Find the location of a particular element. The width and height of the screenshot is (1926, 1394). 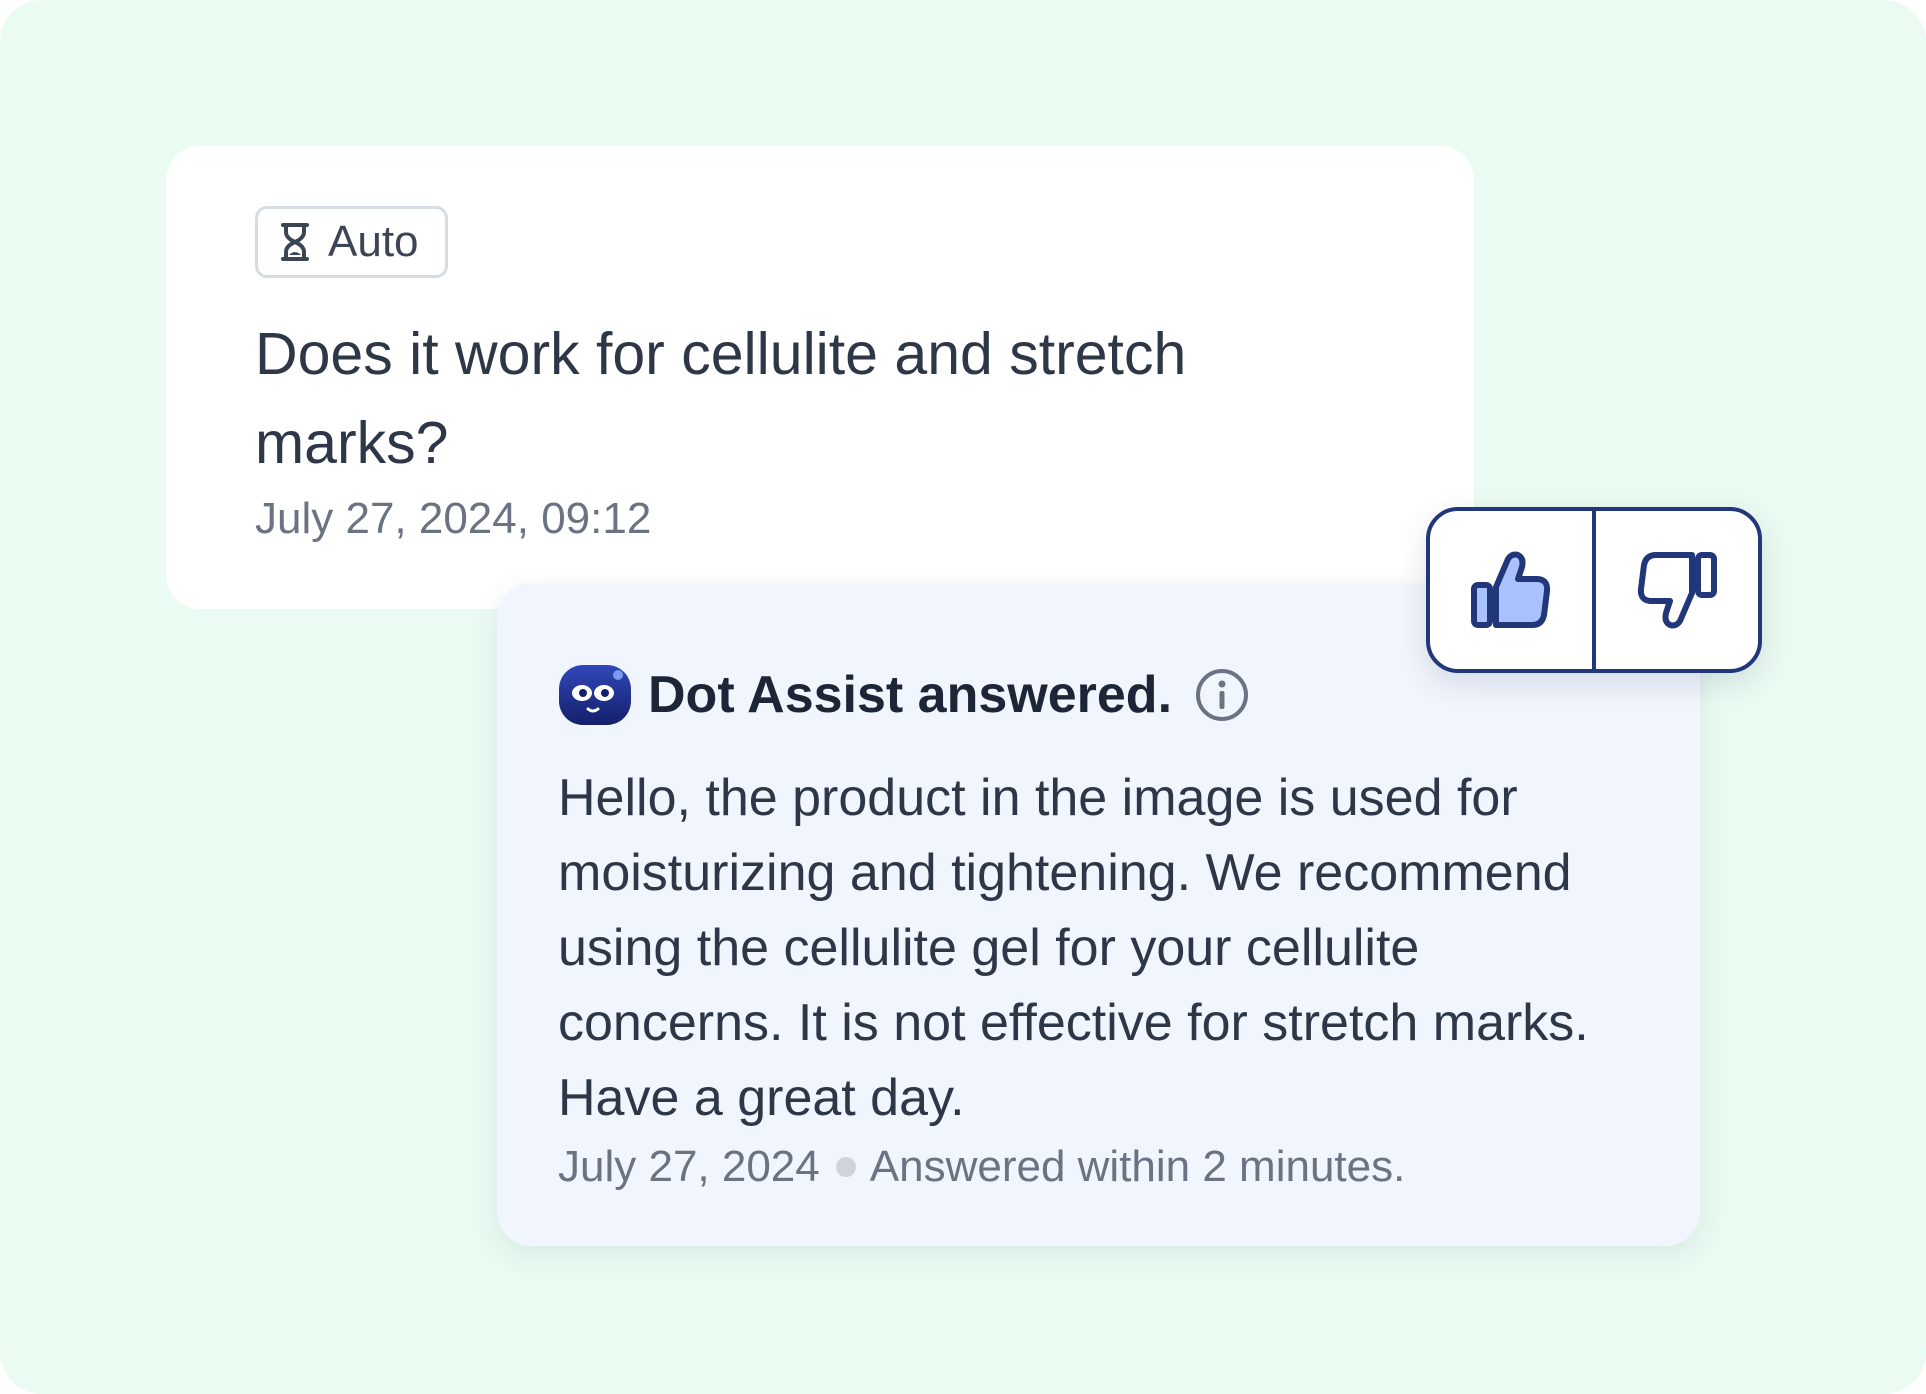

separator-dot is located at coordinates (845, 1167).